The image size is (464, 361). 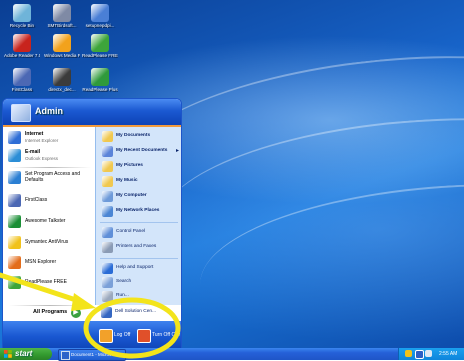 What do you see at coordinates (50, 283) in the screenshot?
I see `recent-readplease: ReadPlease FREE` at bounding box center [50, 283].